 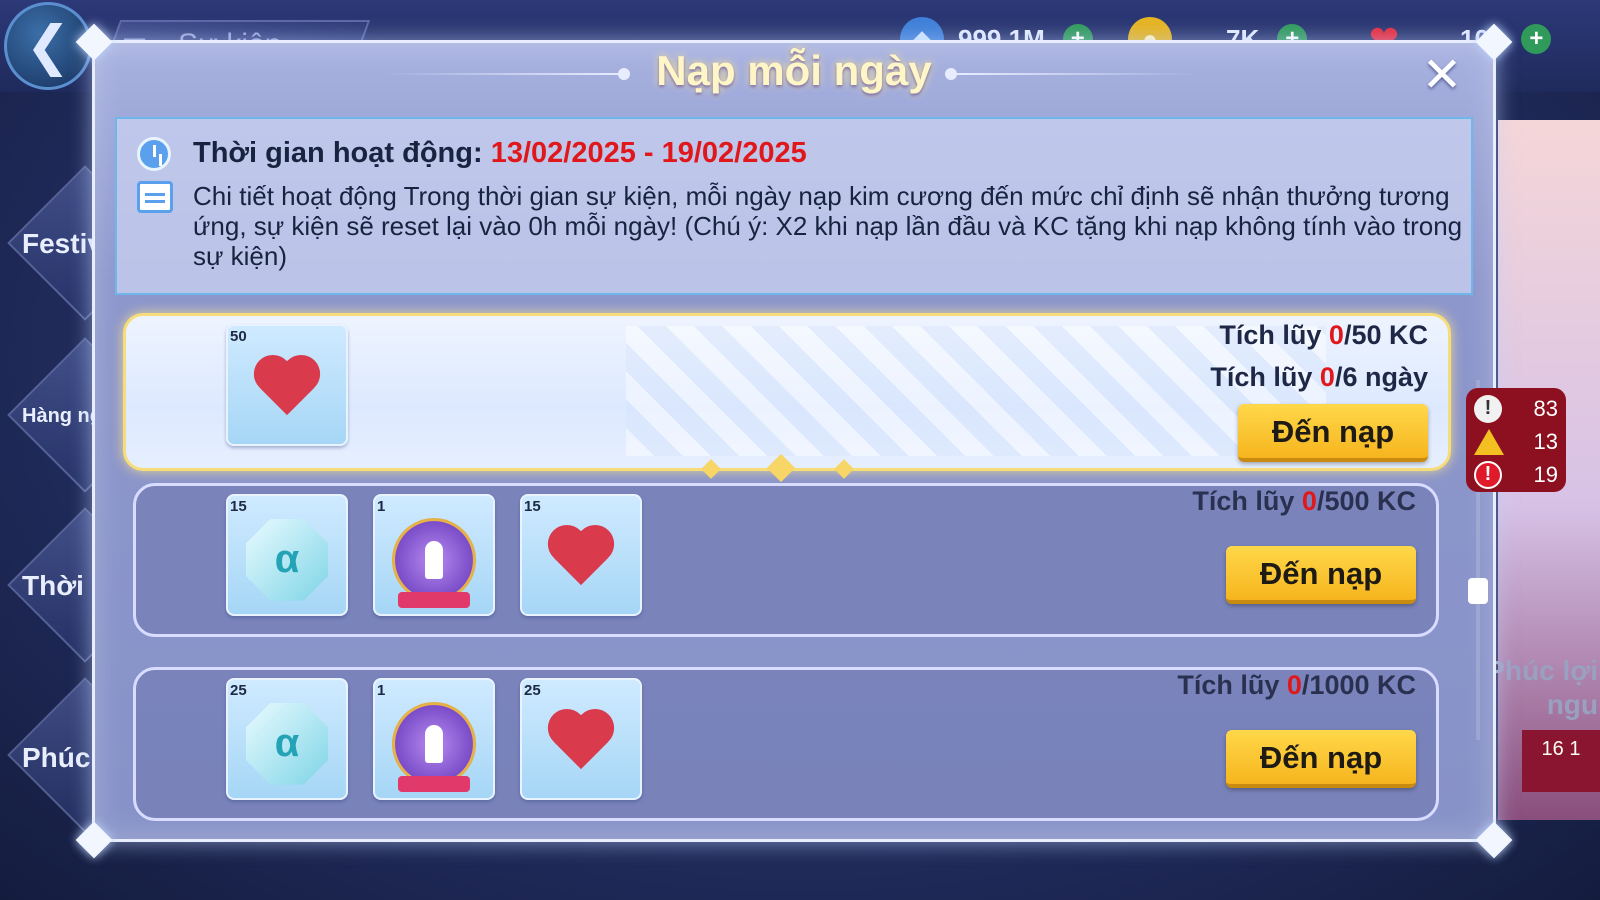 I want to click on row-progress-kc: Tích lũy 0/500 KC, so click(x=1304, y=501).